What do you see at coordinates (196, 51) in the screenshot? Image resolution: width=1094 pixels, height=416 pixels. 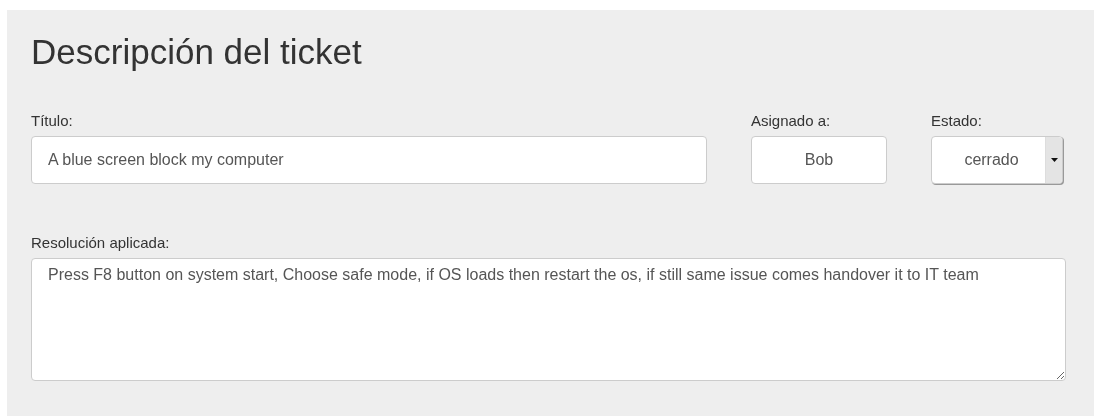 I see `form-heading: Descripción del ticket` at bounding box center [196, 51].